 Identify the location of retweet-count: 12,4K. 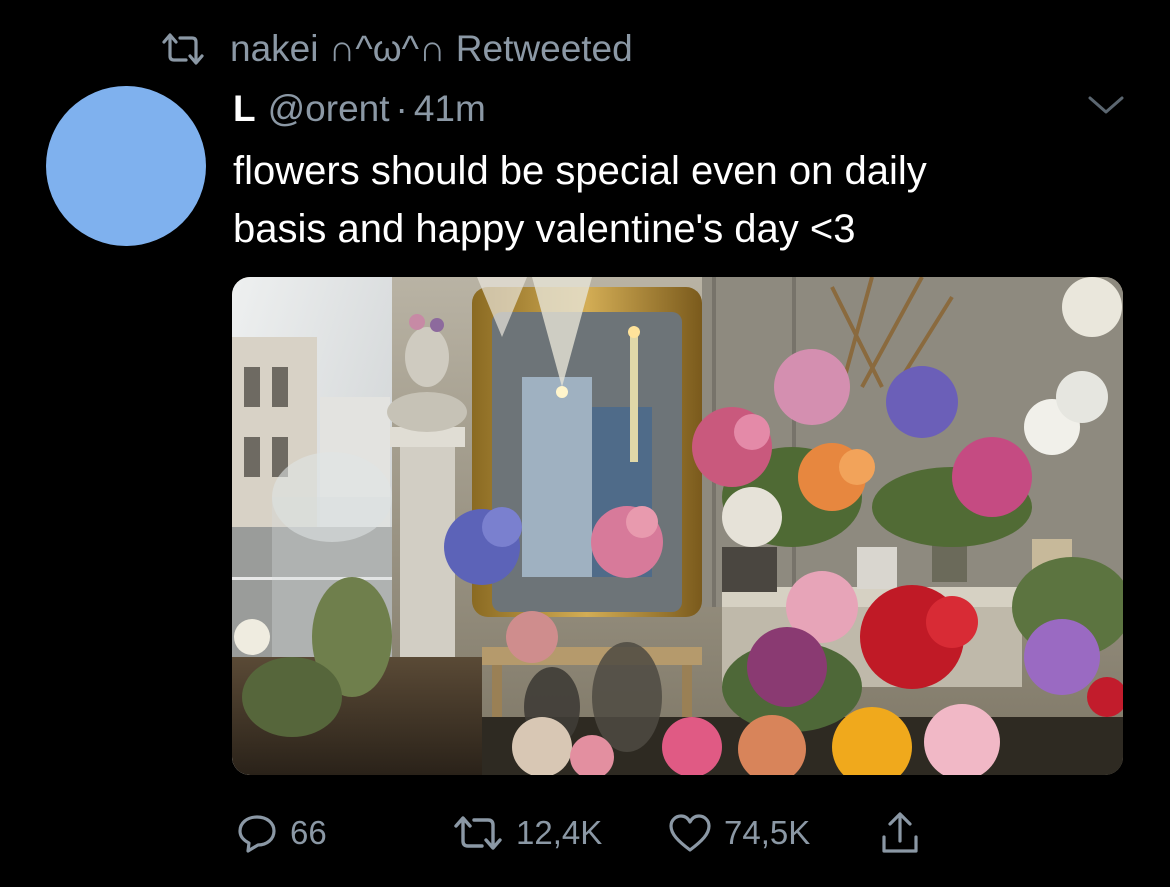
(559, 832).